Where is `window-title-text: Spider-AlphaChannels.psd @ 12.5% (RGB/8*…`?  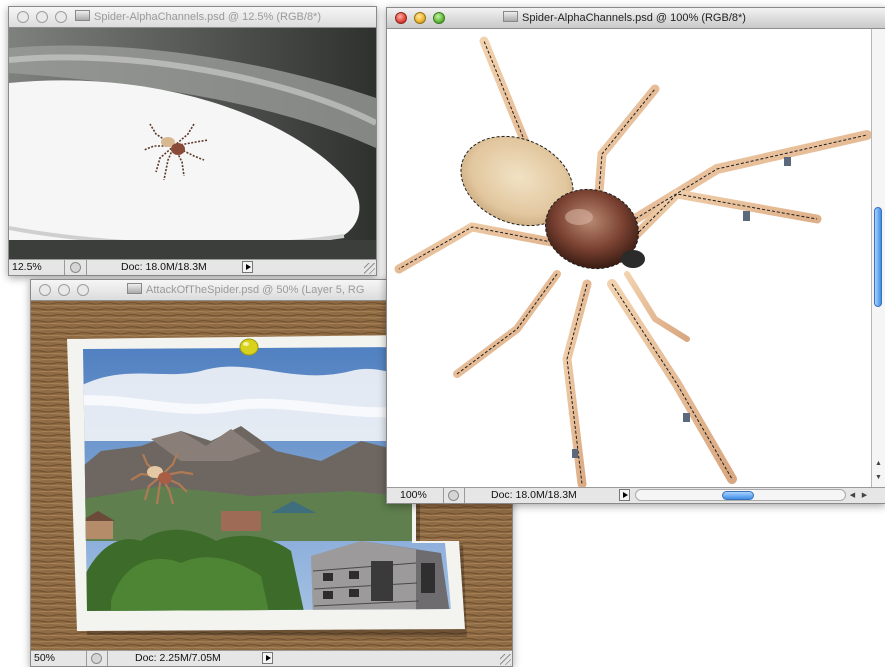 window-title-text: Spider-AlphaChannels.psd @ 12.5% (RGB/8*… is located at coordinates (208, 17).